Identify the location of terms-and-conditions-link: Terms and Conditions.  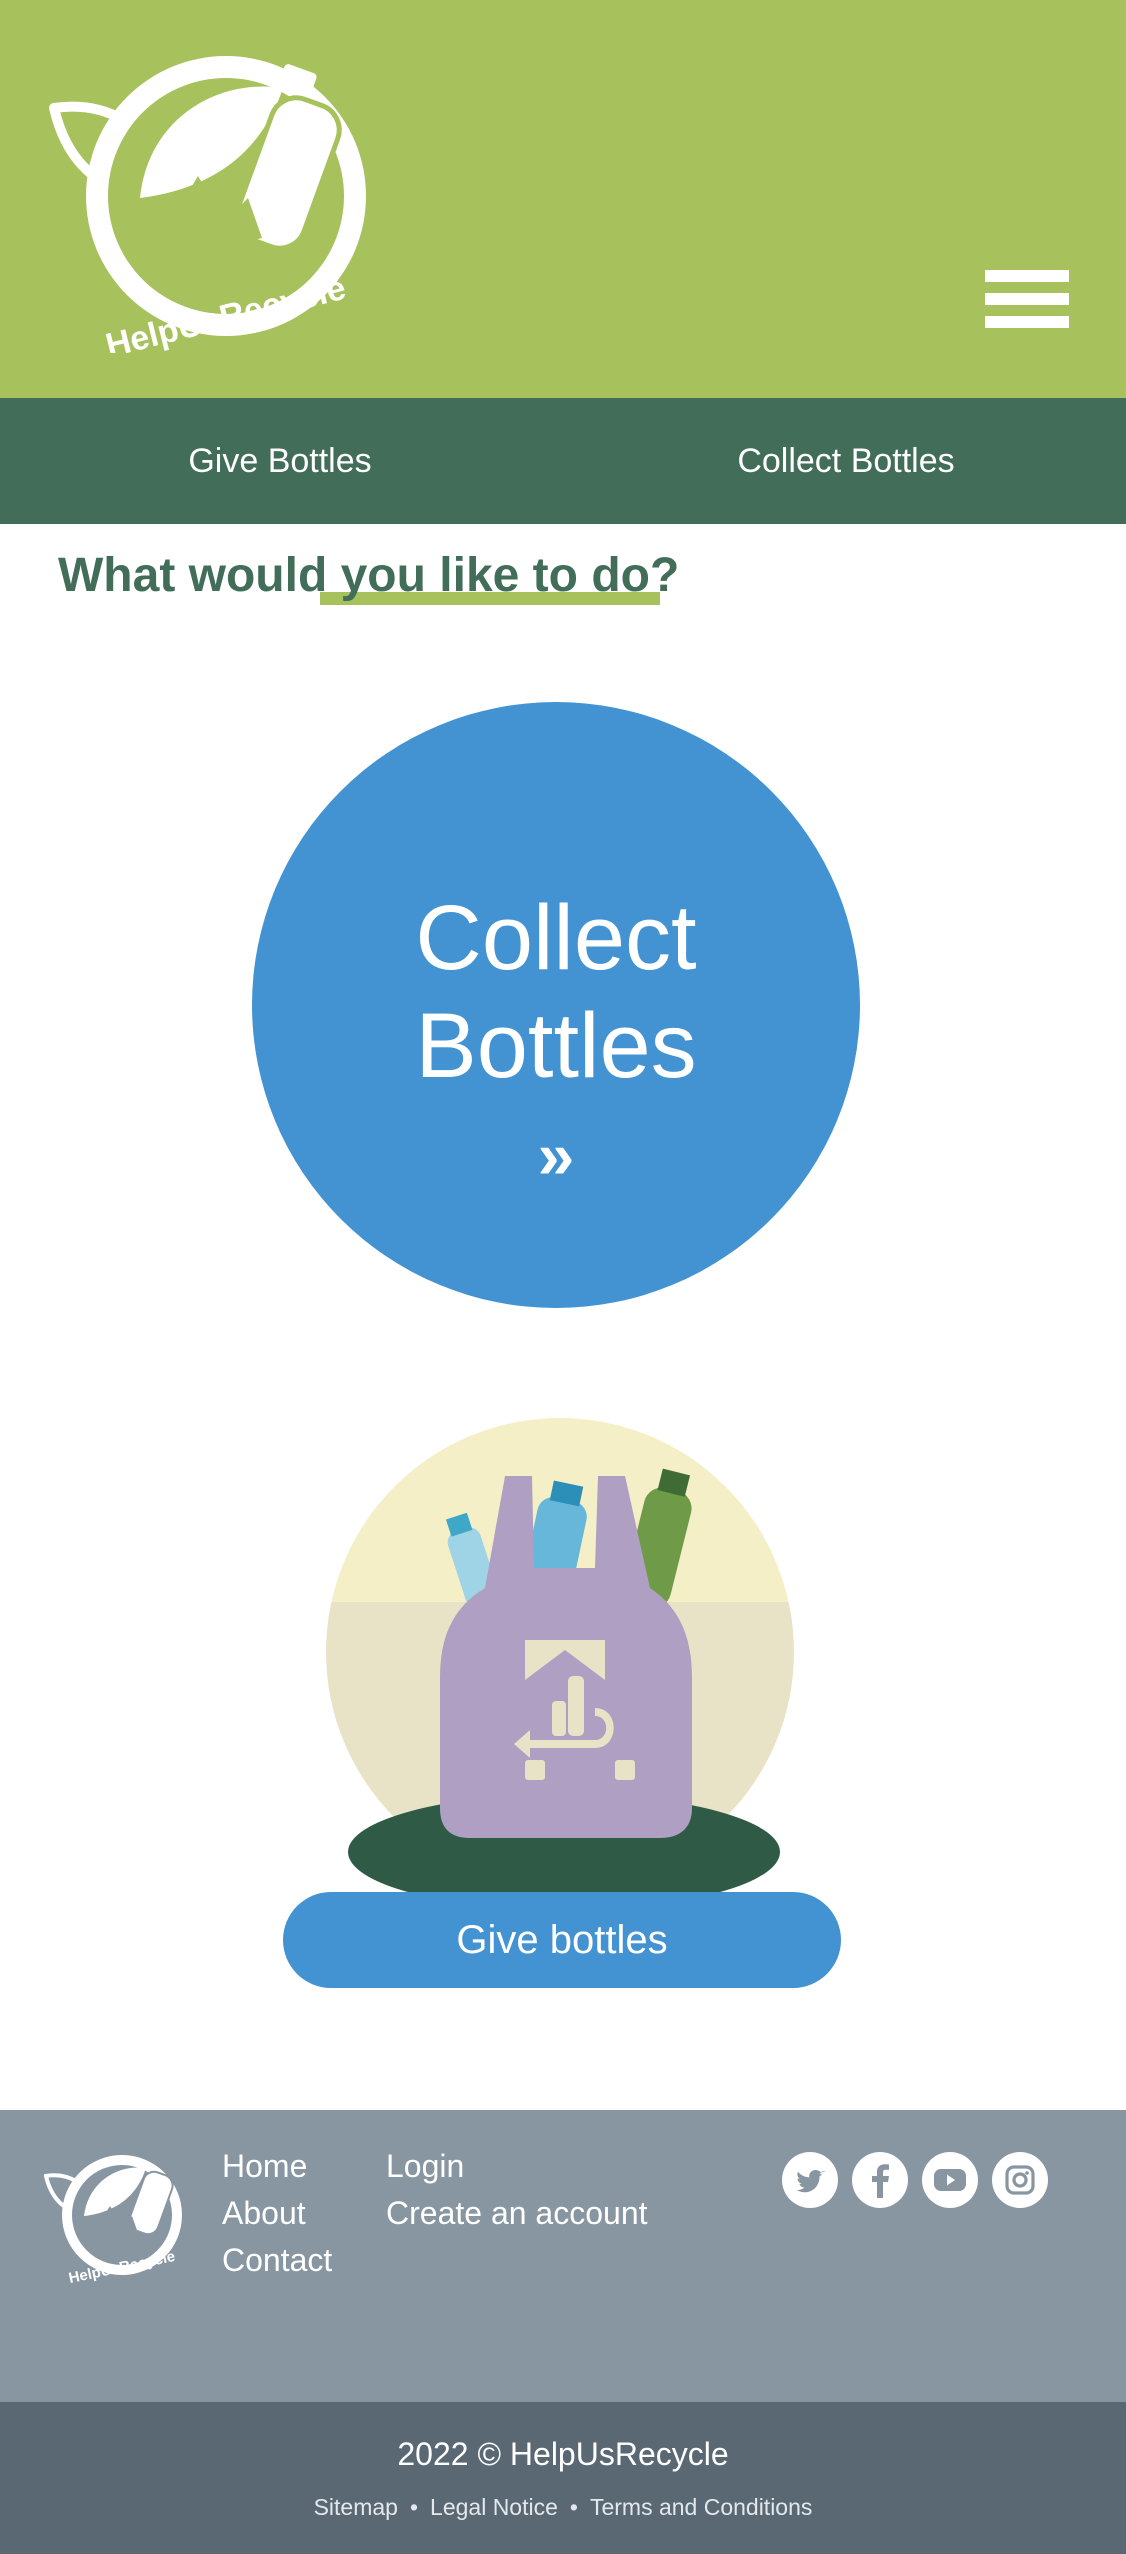
(701, 2507).